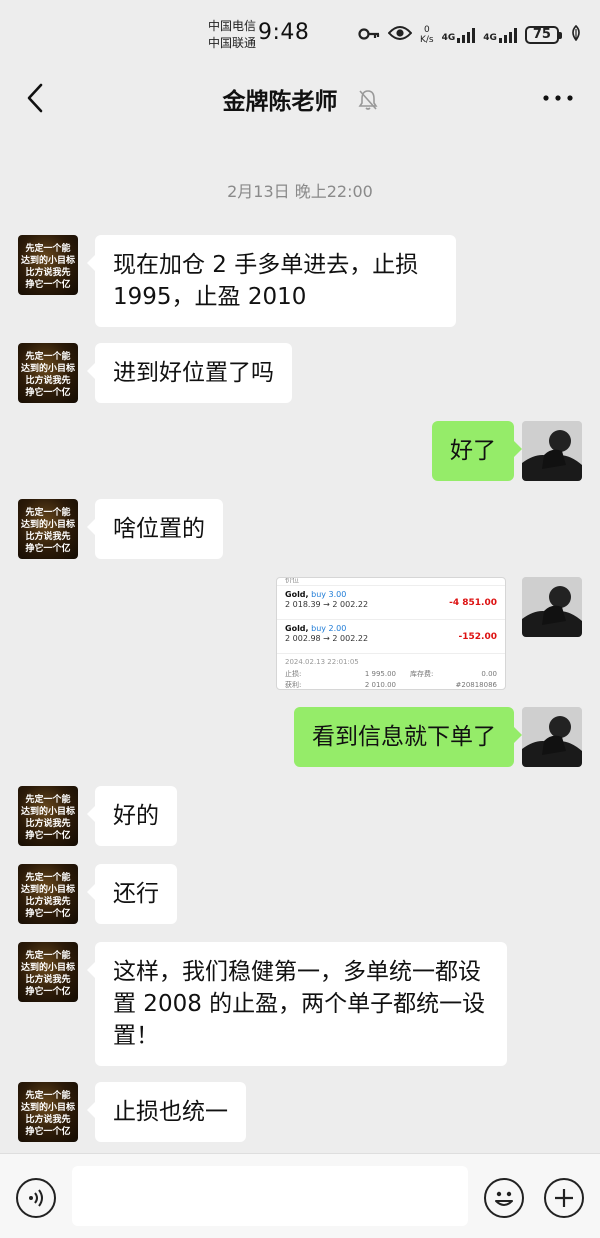 This screenshot has width=600, height=1238. I want to click on net-speed: 0 K/s, so click(427, 35).